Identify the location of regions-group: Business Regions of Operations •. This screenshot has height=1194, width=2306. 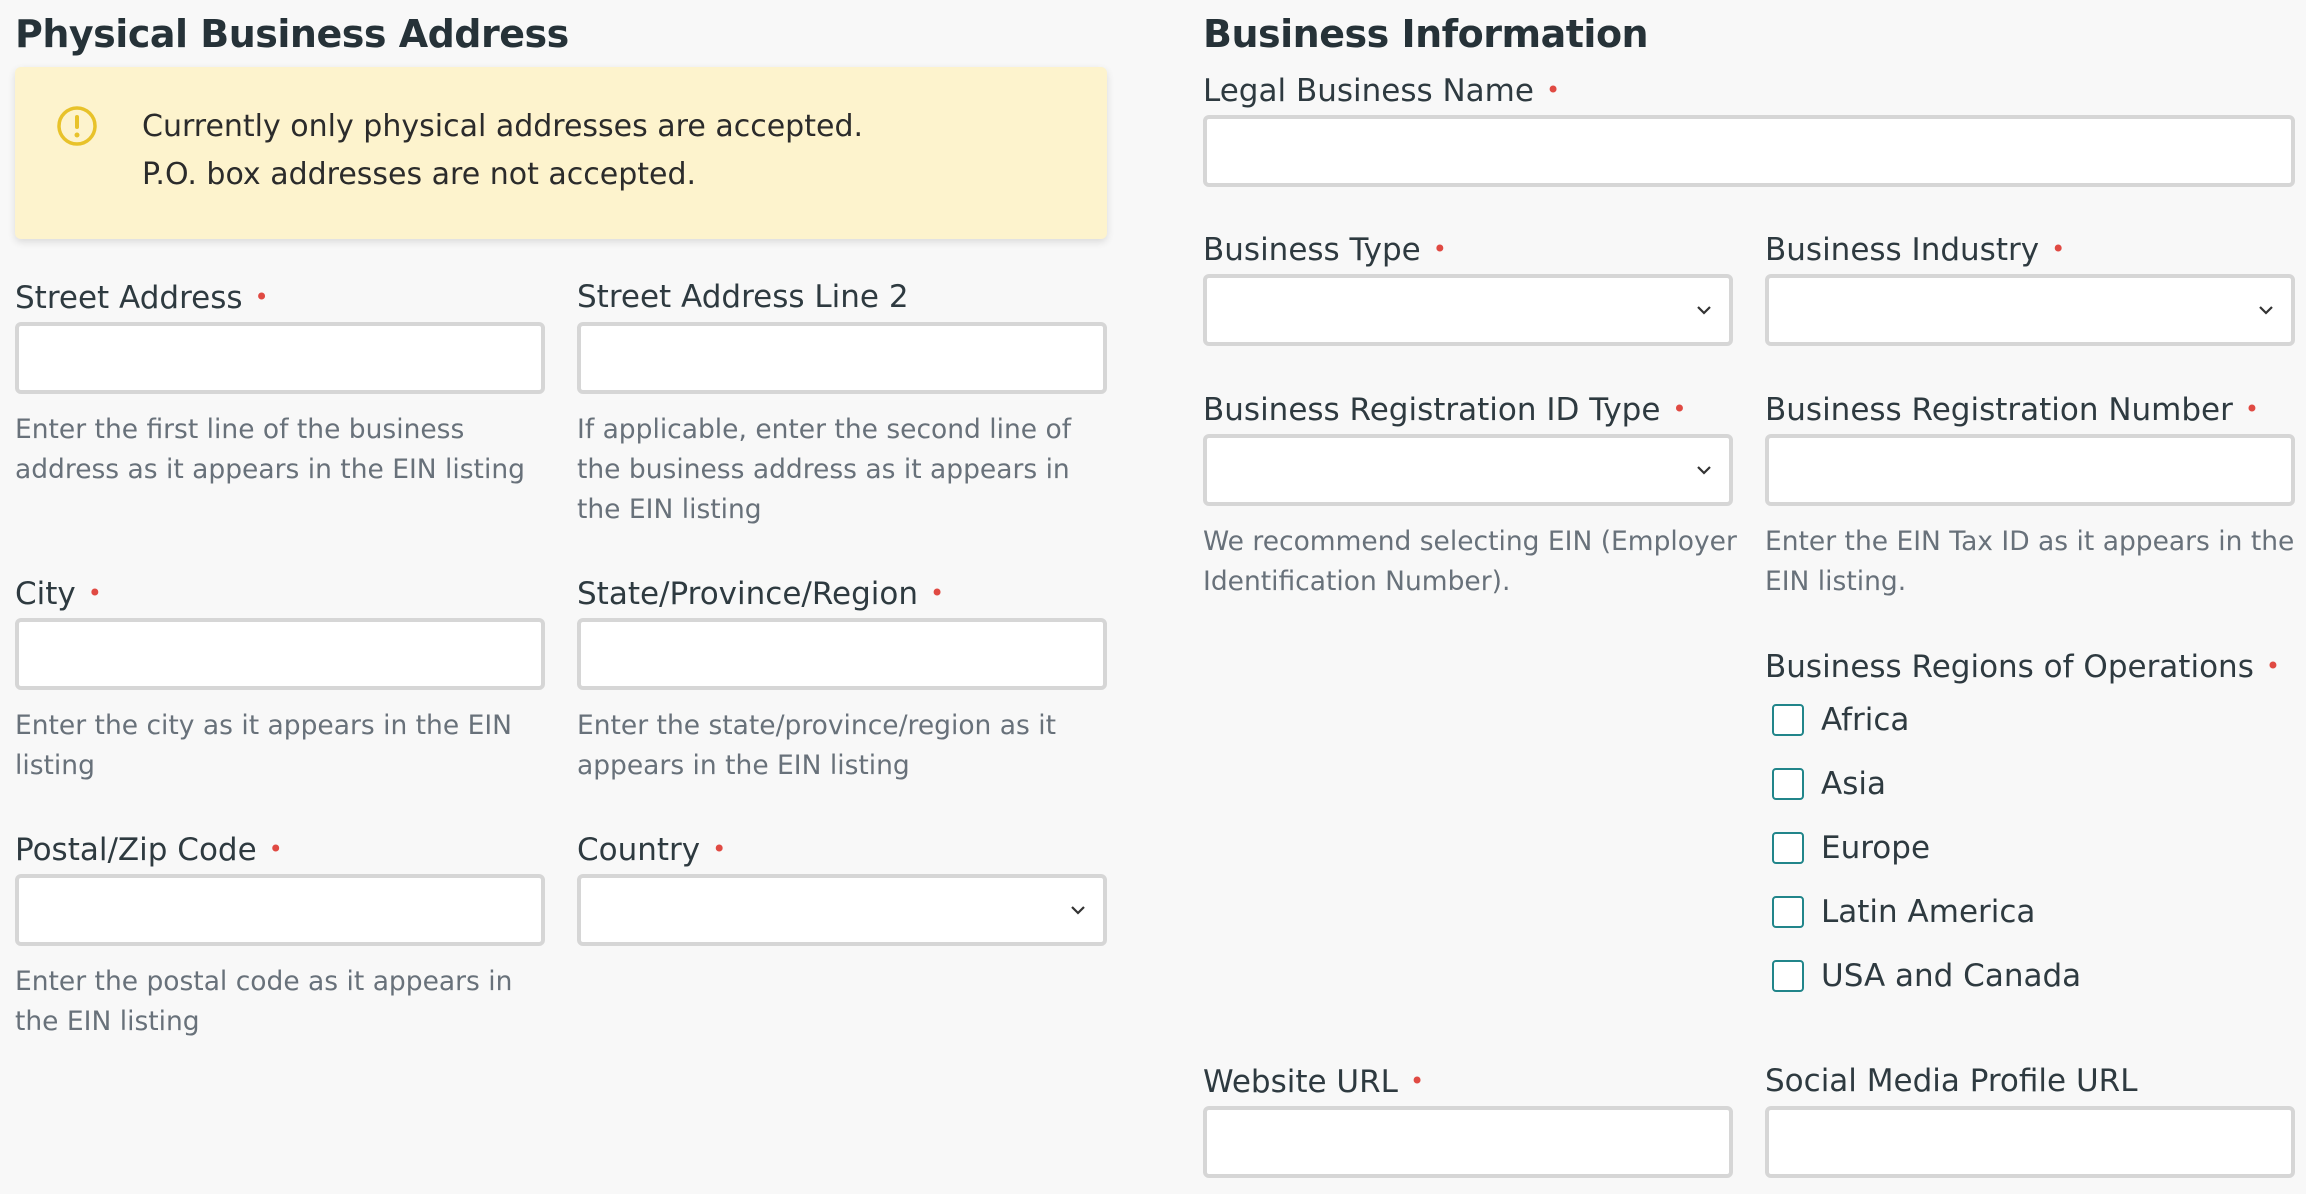
(2030, 666).